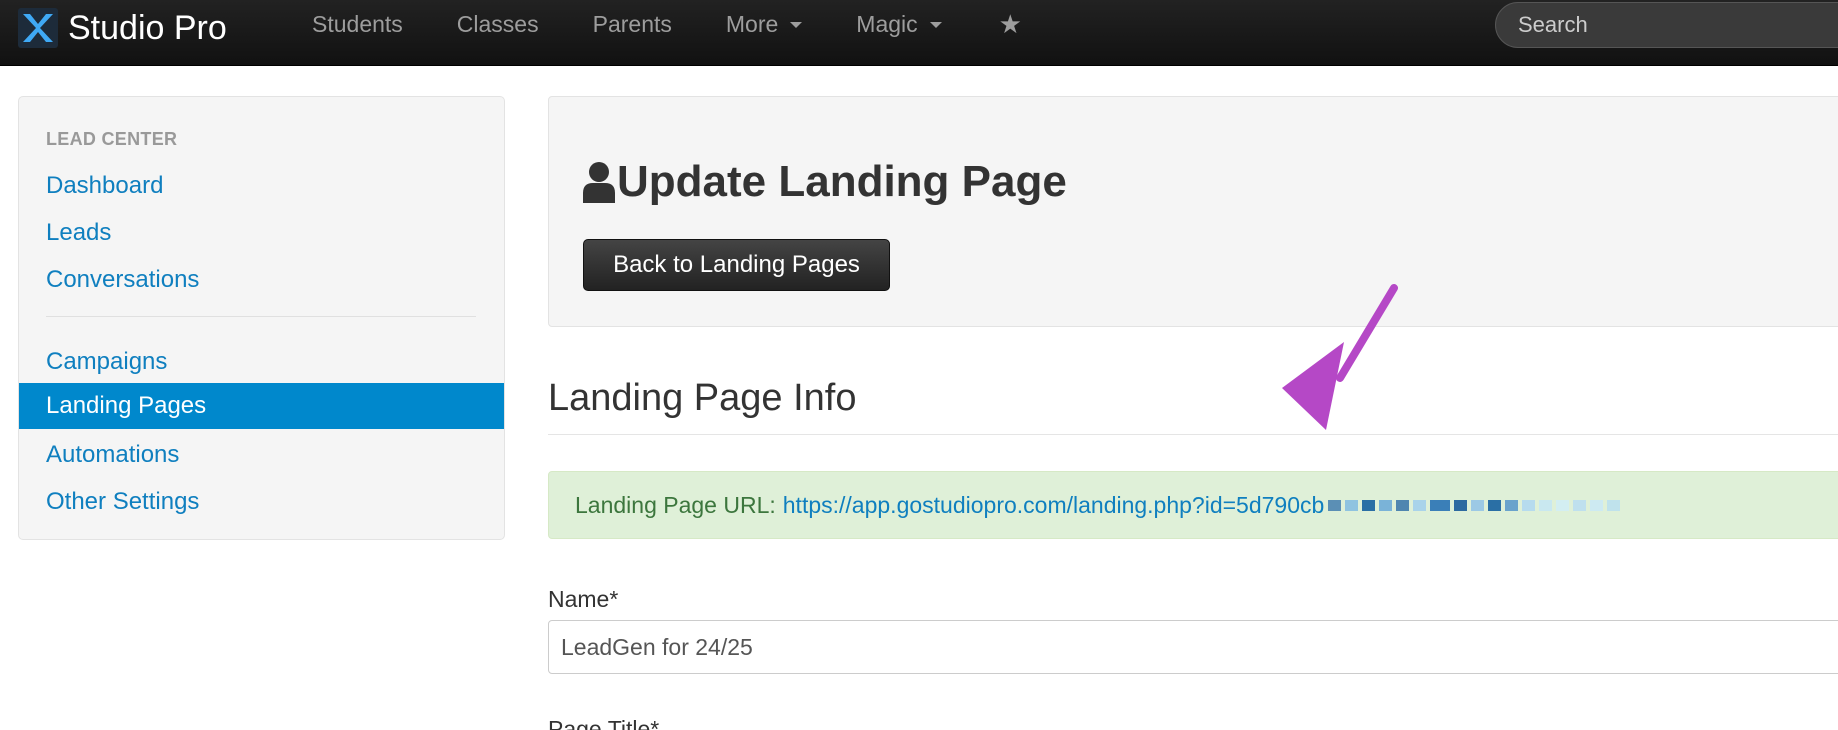  What do you see at coordinates (38, 28) in the screenshot?
I see `studio-pro-logo-icon` at bounding box center [38, 28].